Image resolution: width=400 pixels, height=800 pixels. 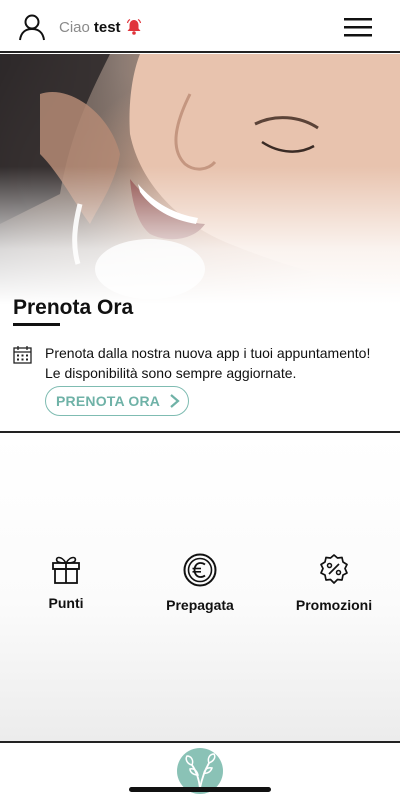 I want to click on title-underline, so click(x=36, y=324).